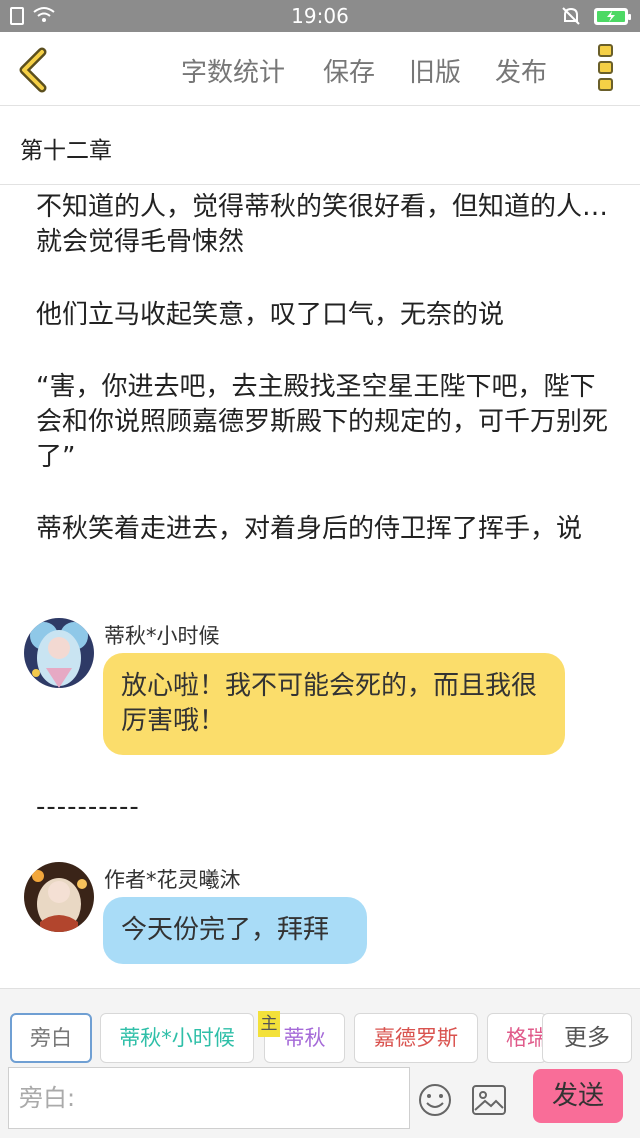  Describe the element at coordinates (521, 70) in the screenshot. I see `publish-button: 发布` at that location.